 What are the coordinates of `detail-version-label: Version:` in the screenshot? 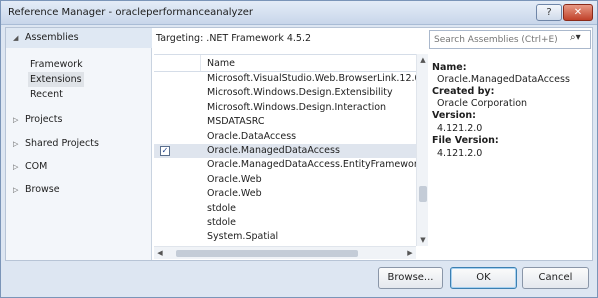 It's located at (454, 115).